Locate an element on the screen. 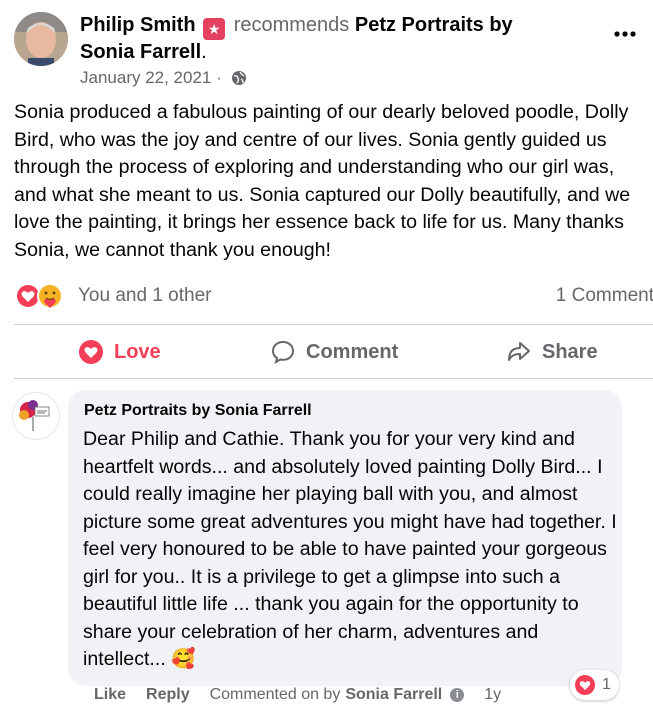 The image size is (653, 716). author-line-suffix: . is located at coordinates (204, 52).